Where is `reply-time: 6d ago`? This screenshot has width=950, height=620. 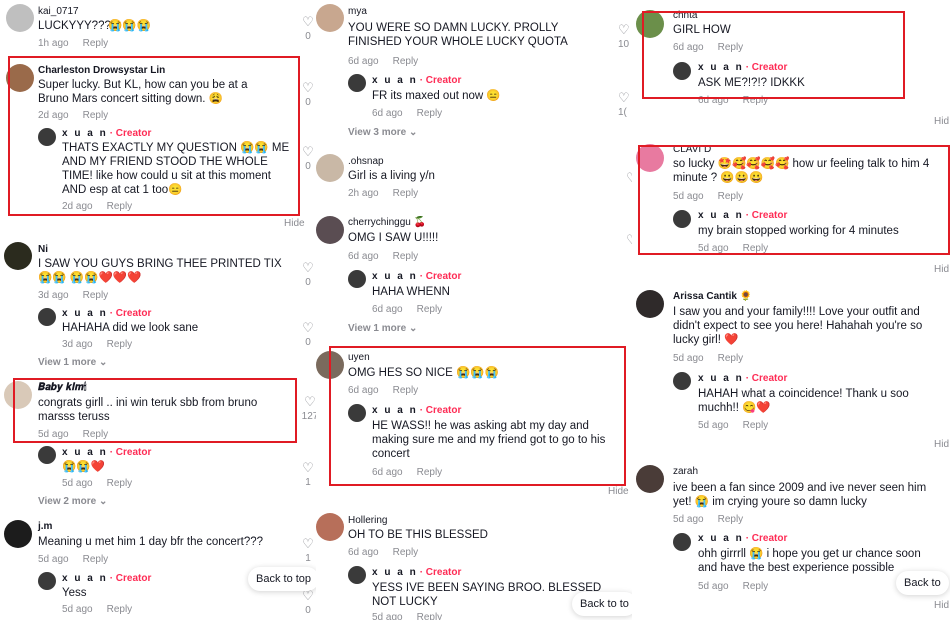 reply-time: 6d ago is located at coordinates (387, 309).